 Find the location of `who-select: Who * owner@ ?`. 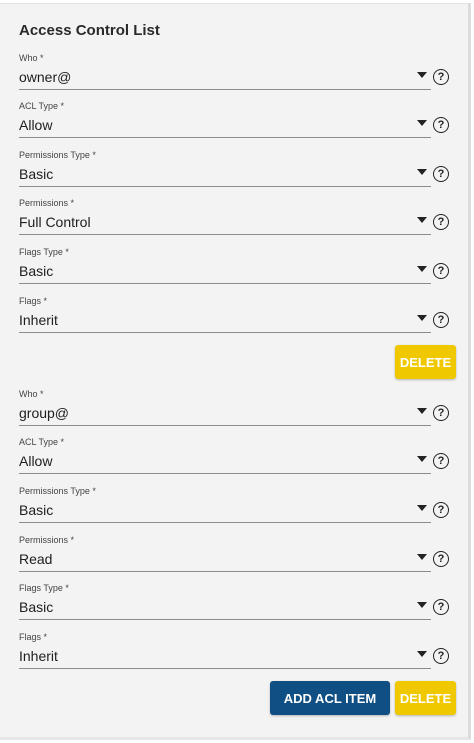

who-select: Who * owner@ ? is located at coordinates (235, 75).